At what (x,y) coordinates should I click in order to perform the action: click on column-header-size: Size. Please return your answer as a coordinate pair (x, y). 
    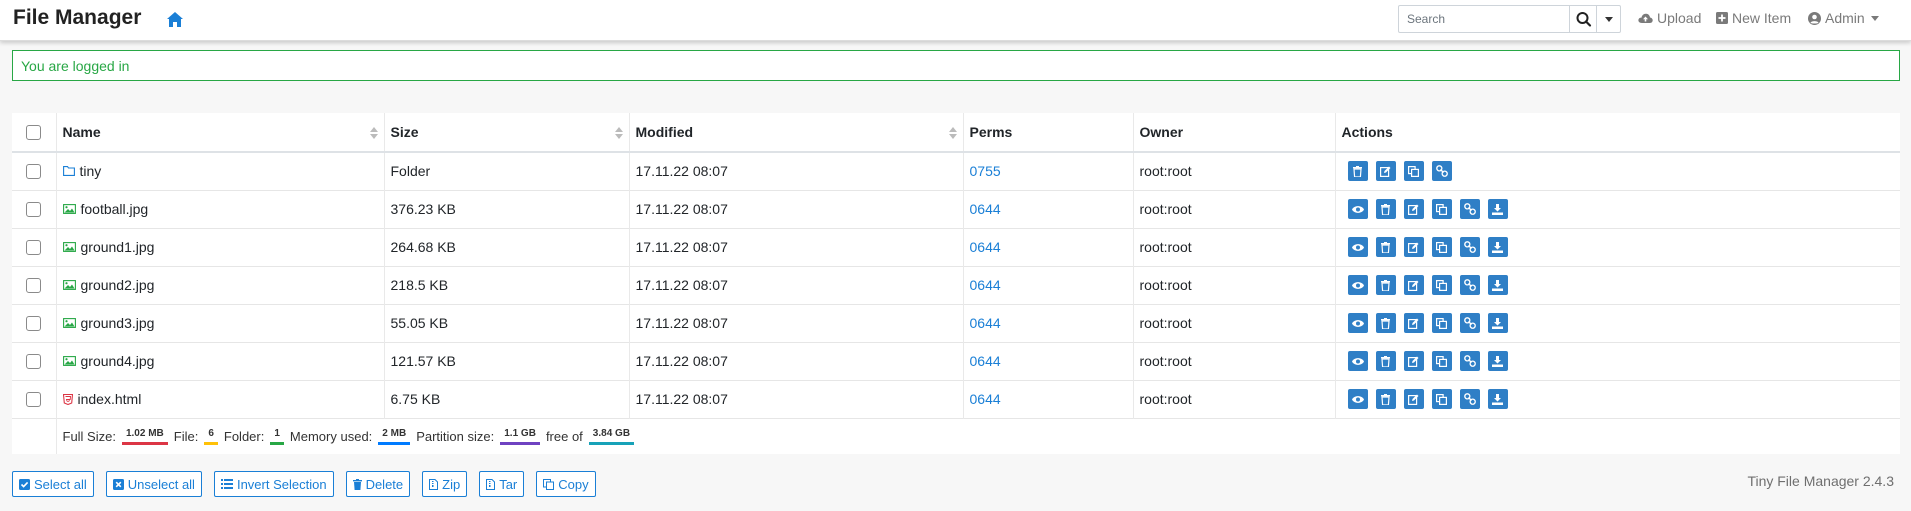
    Looking at the image, I should click on (506, 133).